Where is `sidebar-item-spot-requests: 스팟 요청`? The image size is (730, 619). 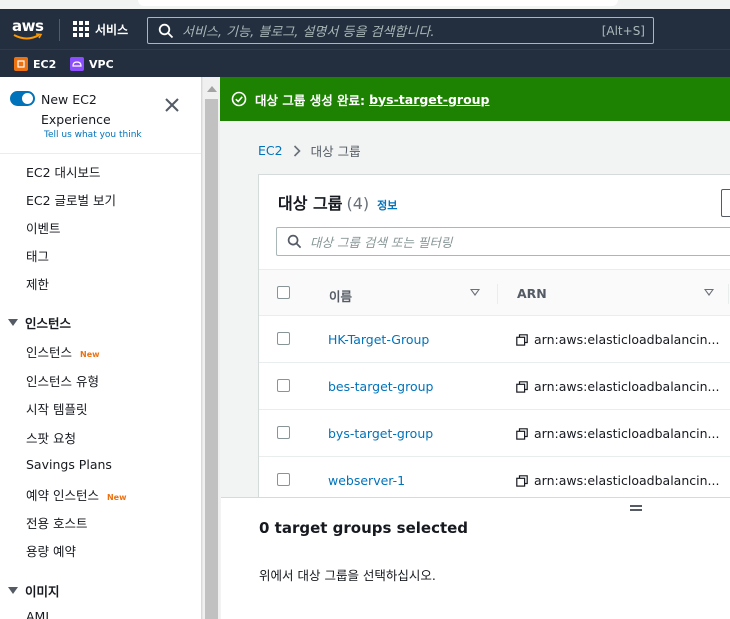
sidebar-item-spot-requests: 스팟 요청 is located at coordinates (51, 437).